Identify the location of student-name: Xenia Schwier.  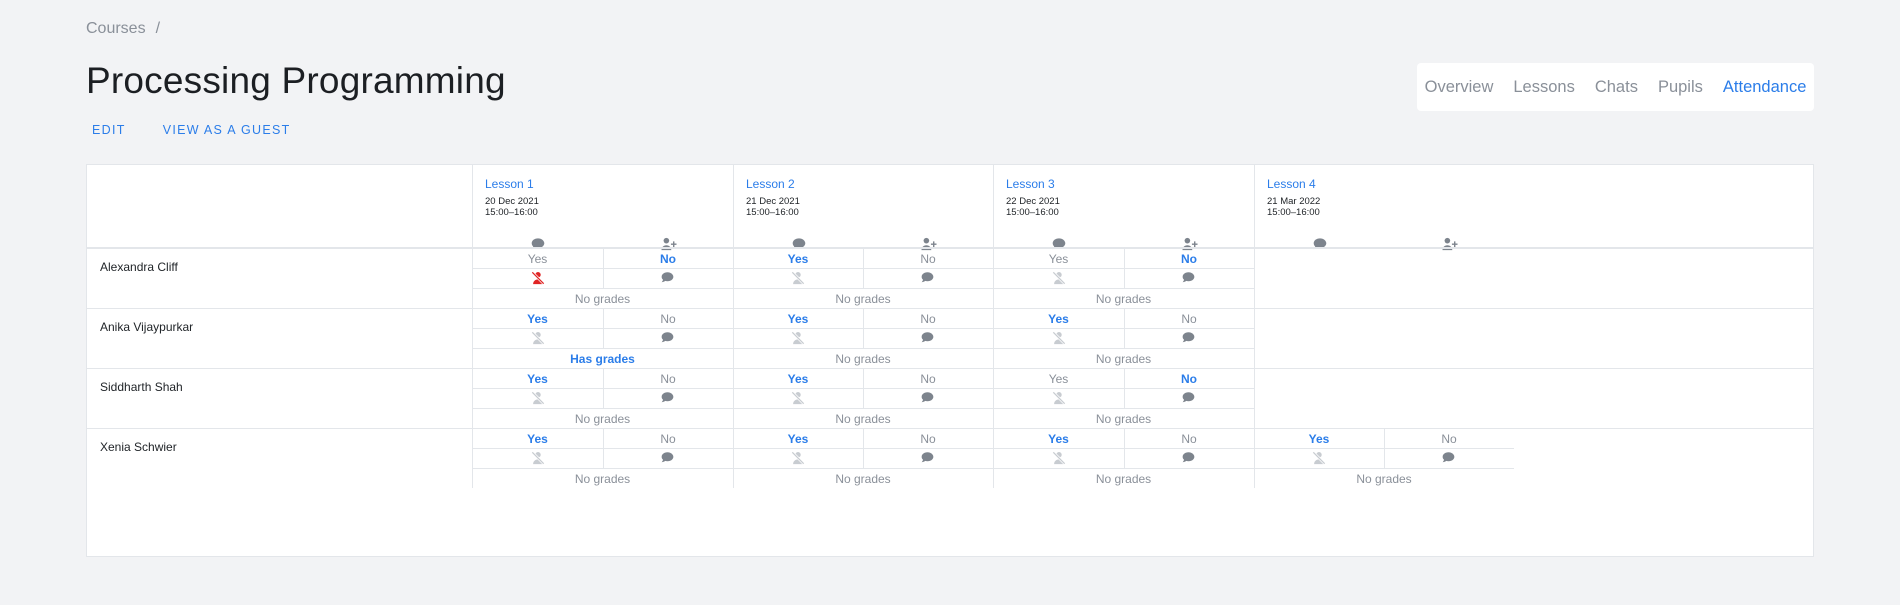
(138, 447).